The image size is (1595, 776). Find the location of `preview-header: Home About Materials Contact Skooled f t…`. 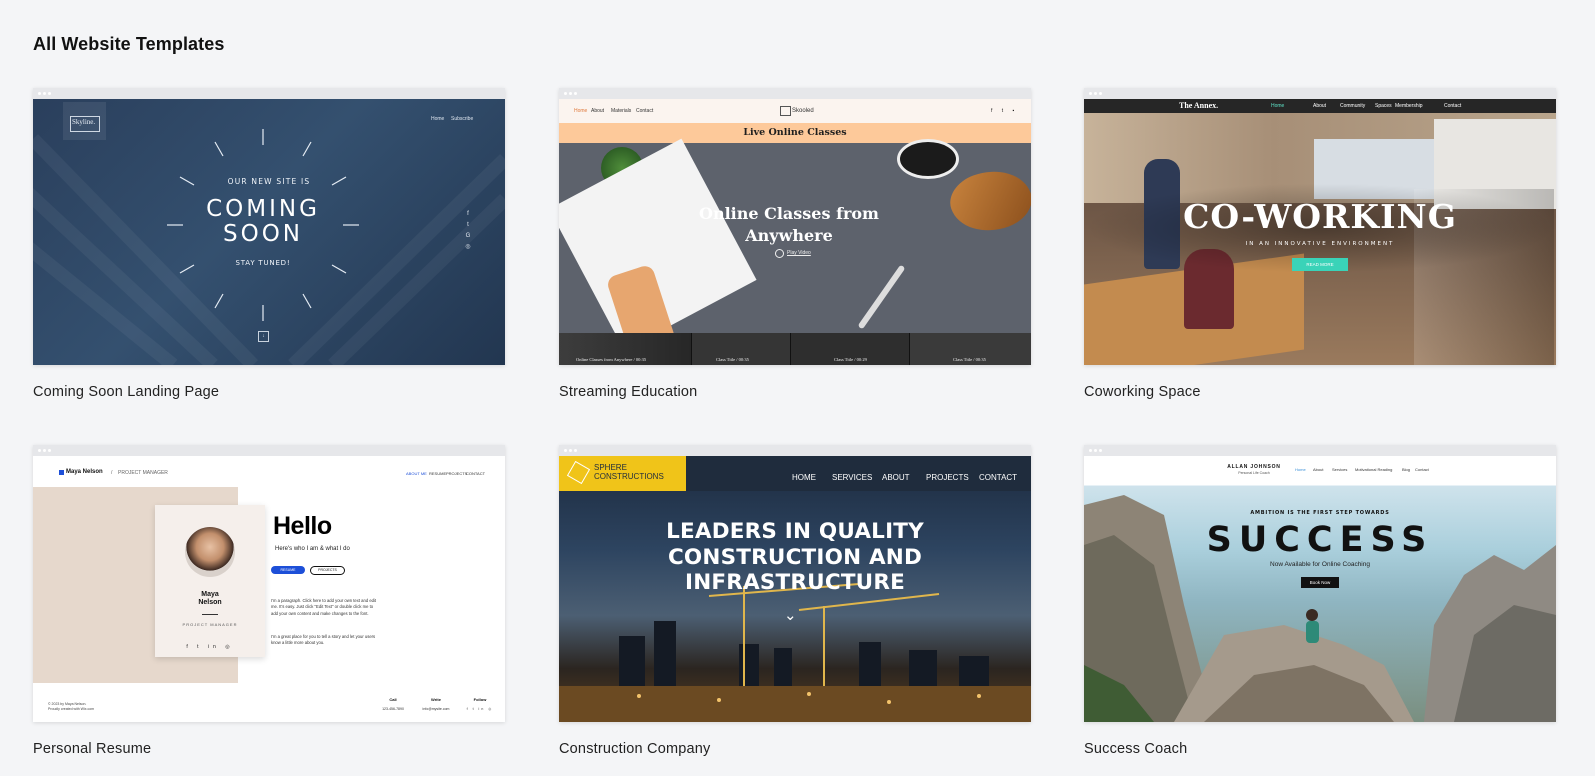

preview-header: Home About Materials Contact Skooled f t… is located at coordinates (795, 111).